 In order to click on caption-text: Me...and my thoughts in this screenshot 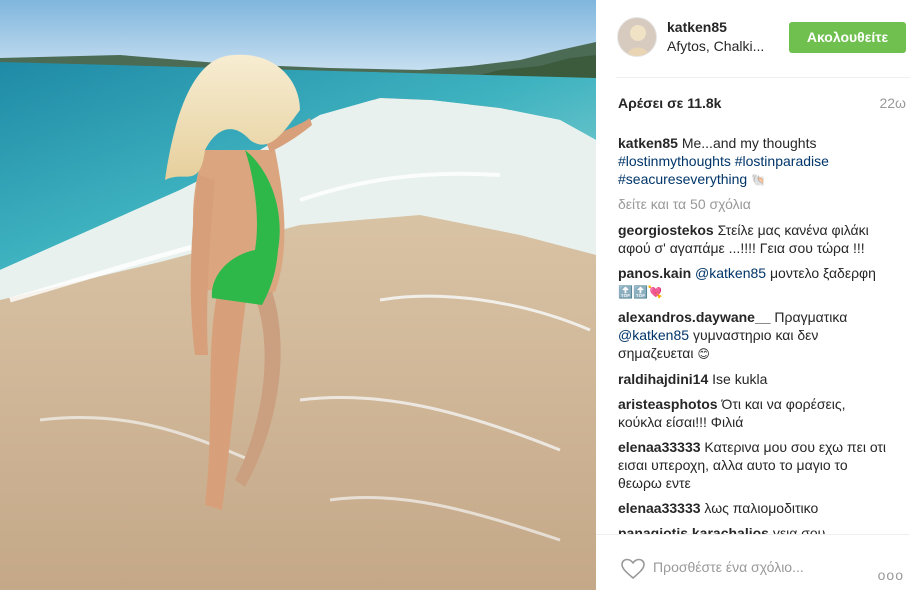, I will do `click(749, 143)`.